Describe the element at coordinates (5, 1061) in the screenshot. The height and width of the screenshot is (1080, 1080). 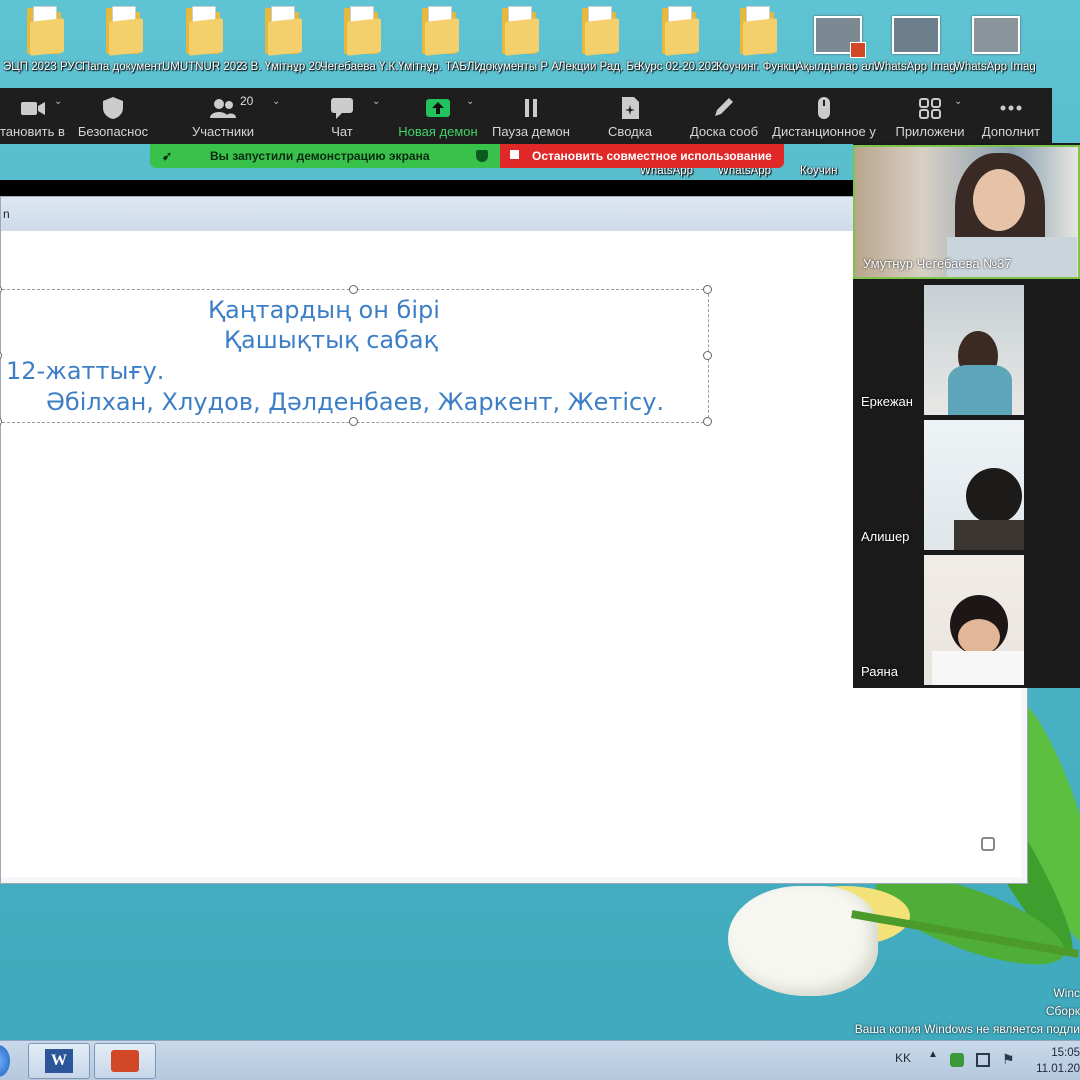
I see `start-button` at that location.